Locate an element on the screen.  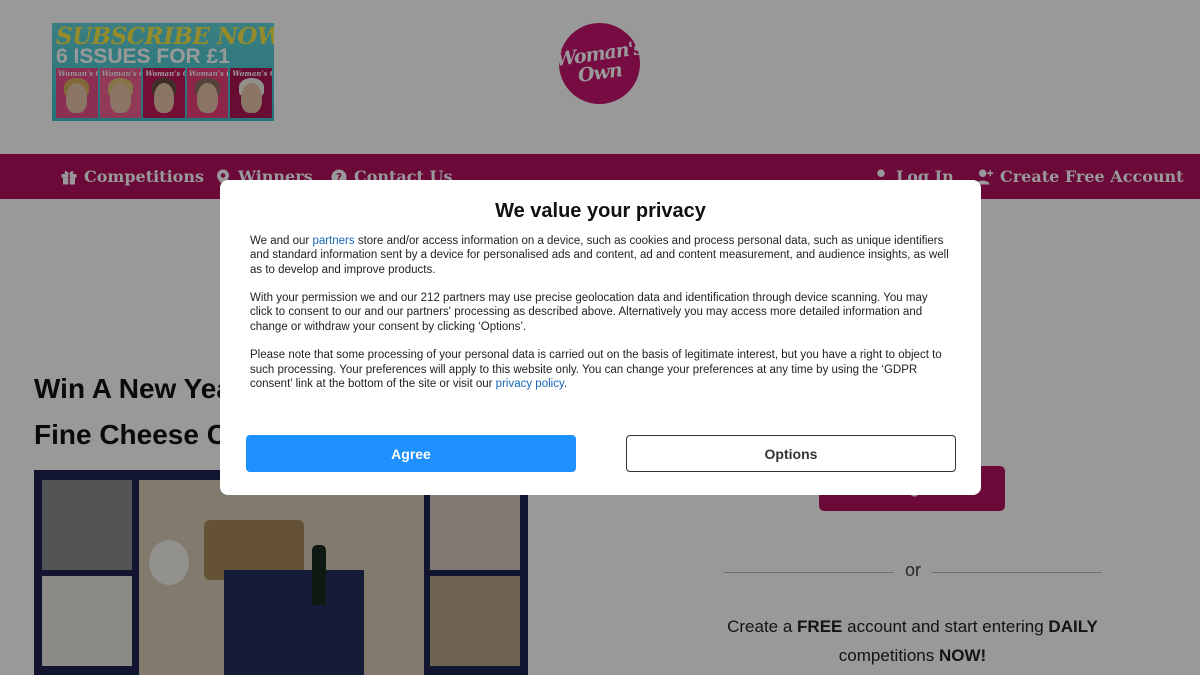
privacy-policy-link: privacy policy is located at coordinates (530, 384).